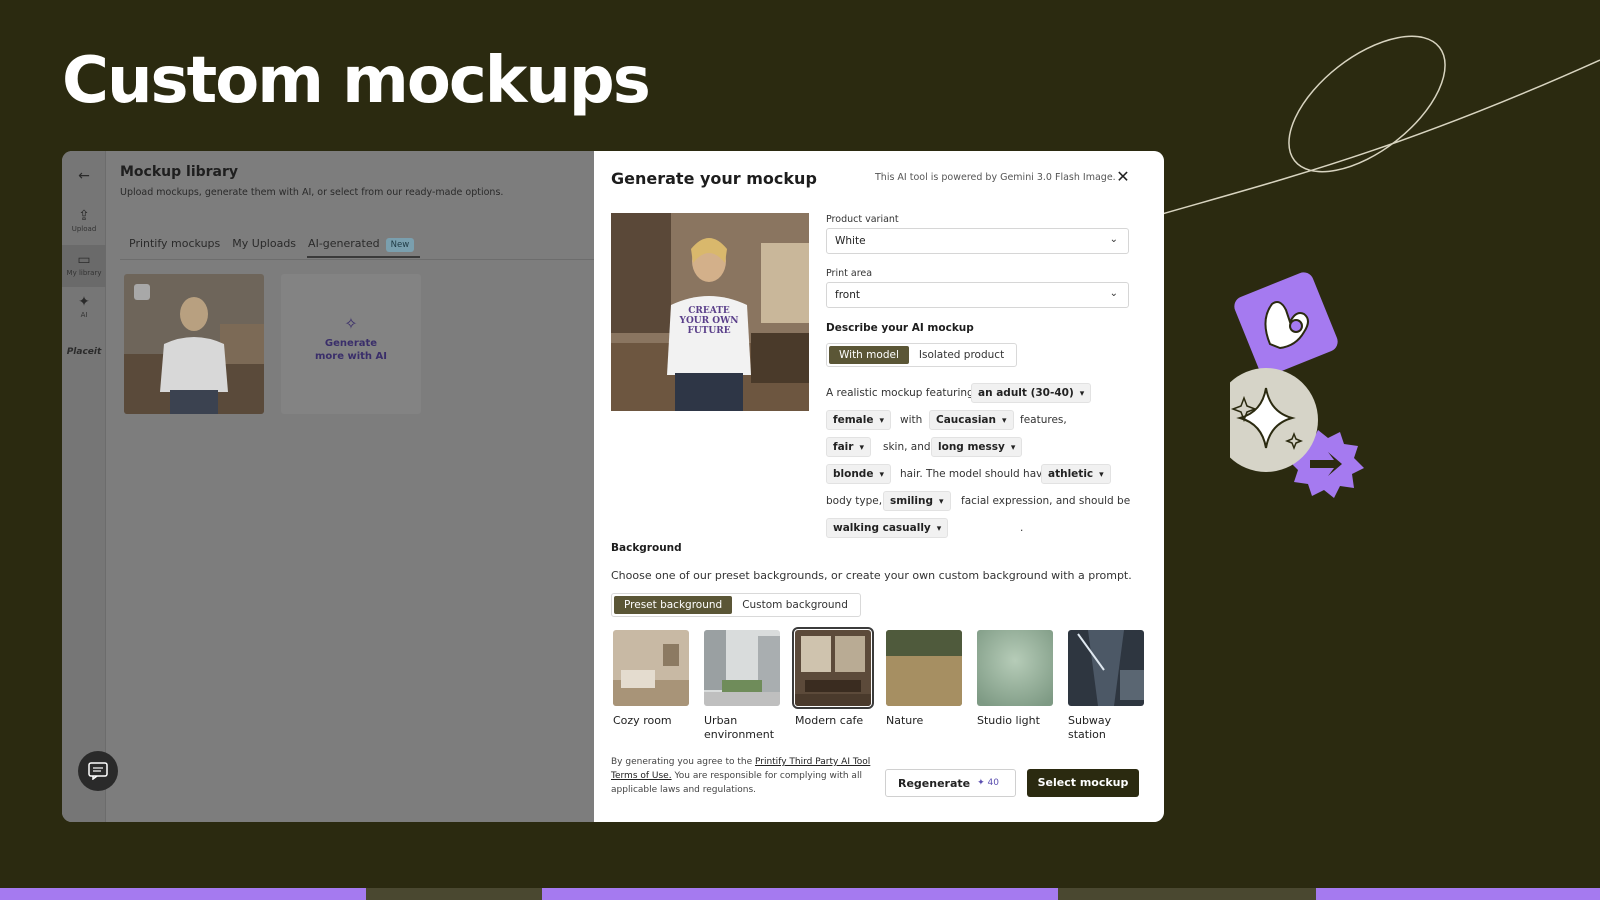  I want to click on bottom-color-strip, so click(800, 894).